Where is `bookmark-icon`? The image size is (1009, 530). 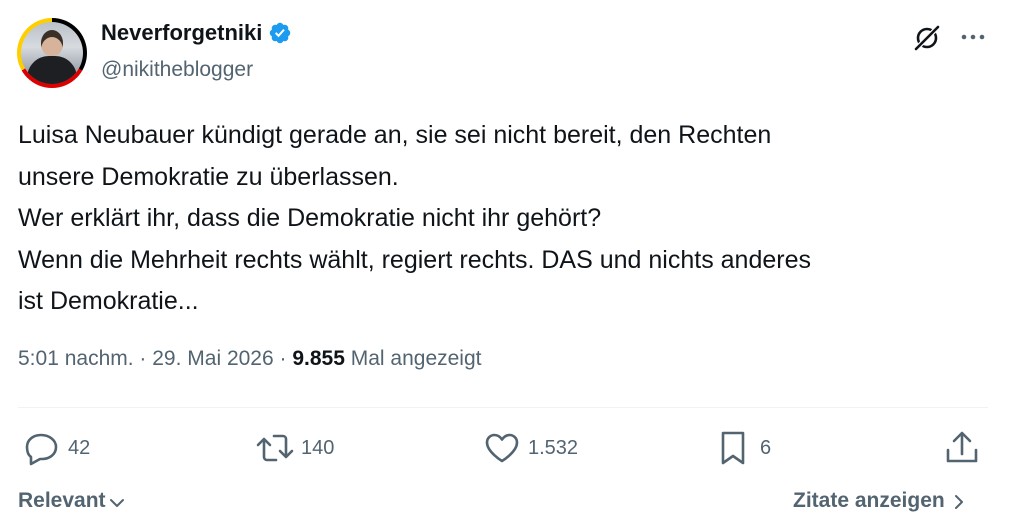 bookmark-icon is located at coordinates (733, 448).